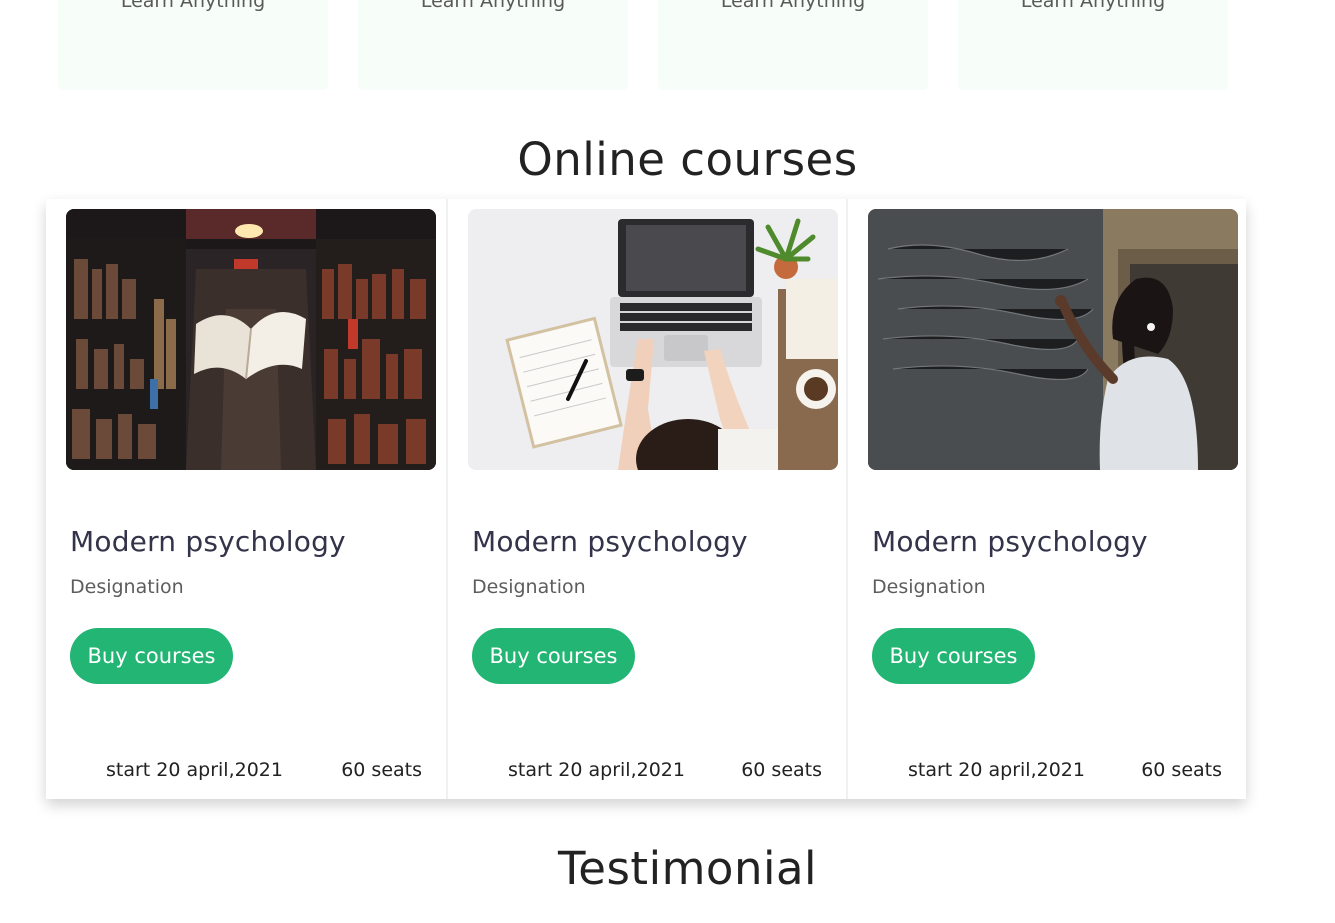 The image size is (1335, 923). What do you see at coordinates (687, 868) in the screenshot?
I see `testimonial-heading: Testimonial` at bounding box center [687, 868].